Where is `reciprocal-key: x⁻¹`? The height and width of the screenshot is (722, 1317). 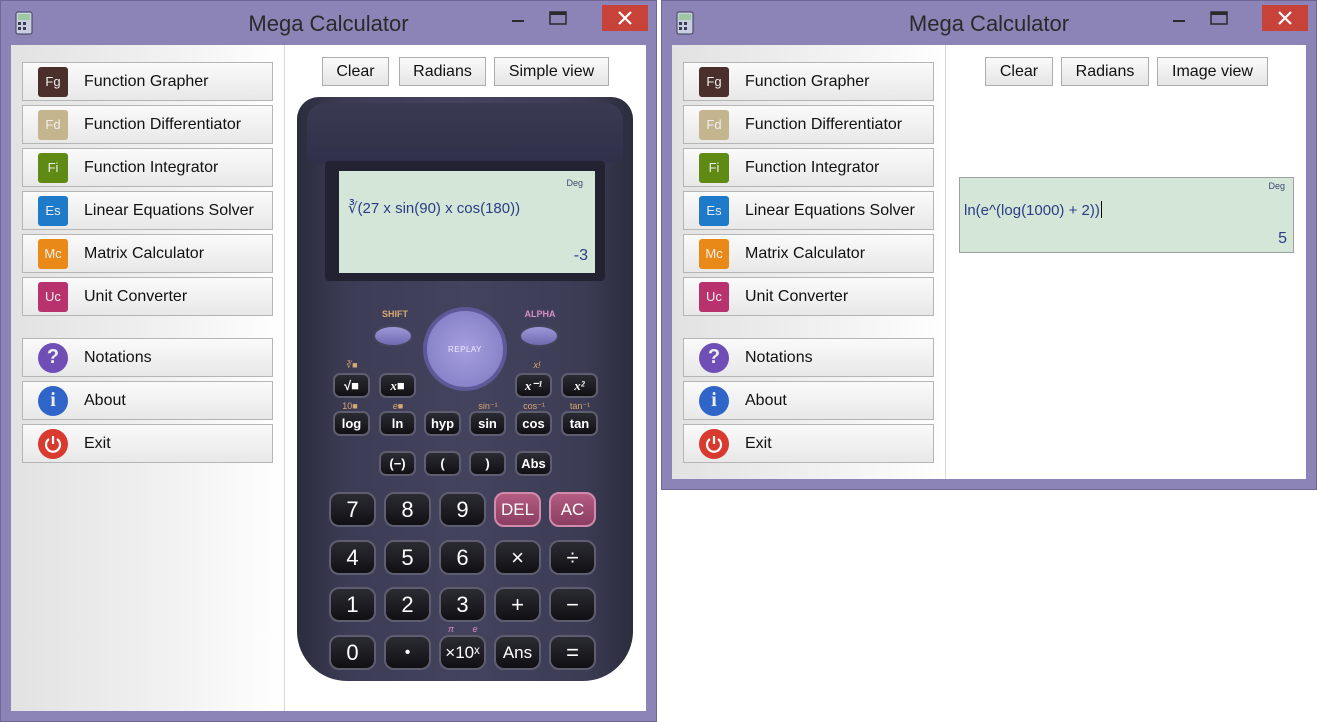 reciprocal-key: x⁻¹ is located at coordinates (533, 385).